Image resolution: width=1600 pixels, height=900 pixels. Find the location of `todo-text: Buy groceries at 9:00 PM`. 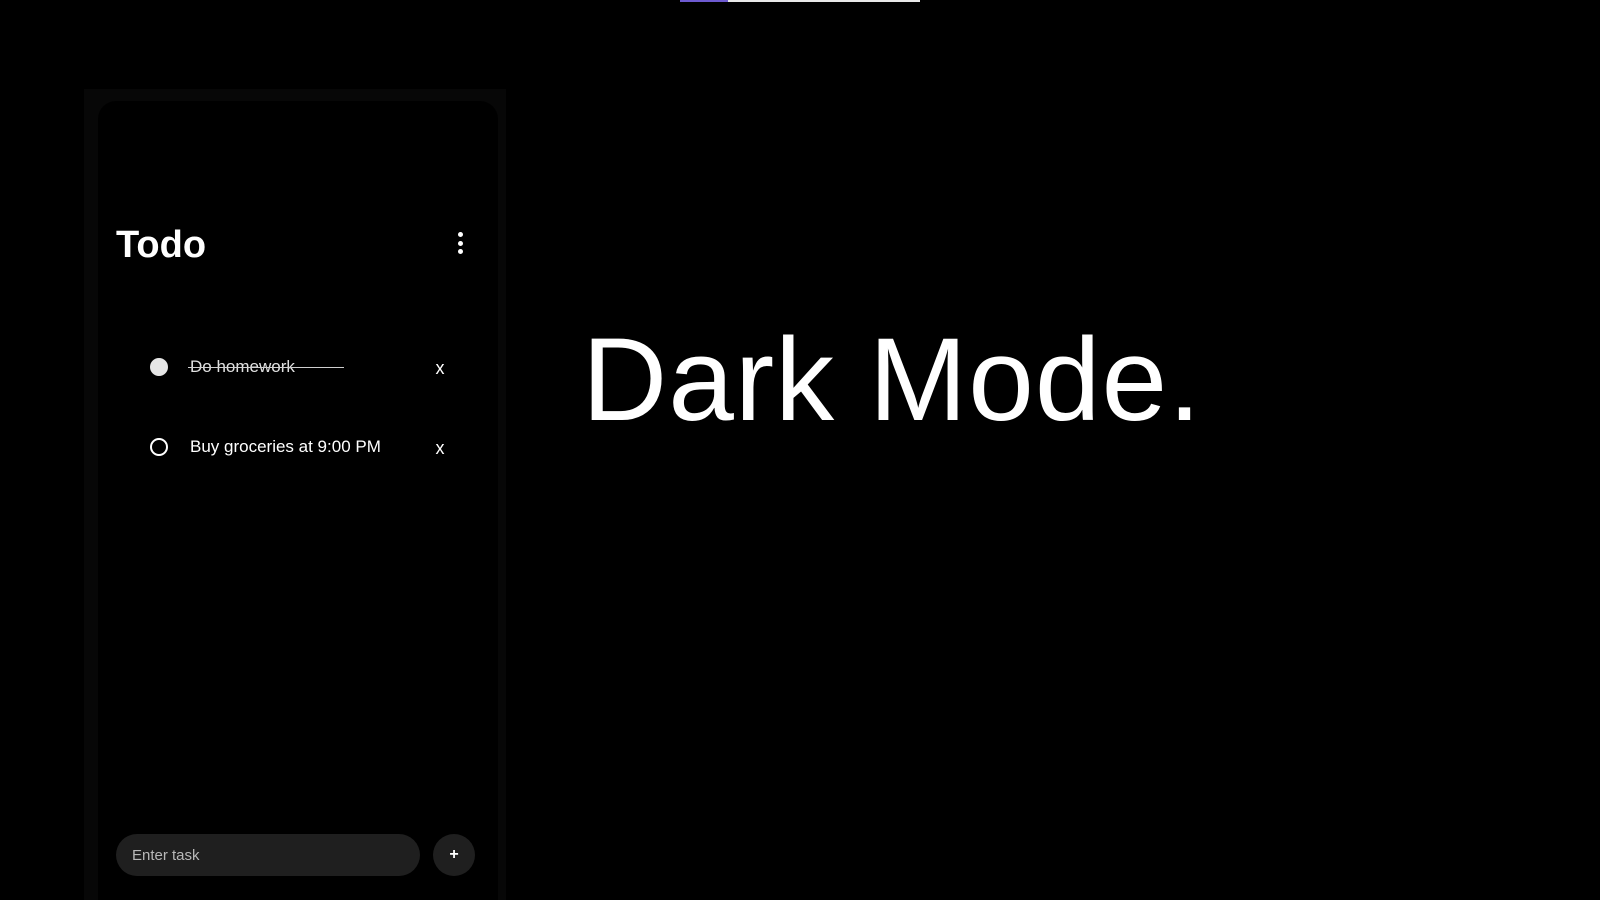

todo-text: Buy groceries at 9:00 PM is located at coordinates (285, 446).